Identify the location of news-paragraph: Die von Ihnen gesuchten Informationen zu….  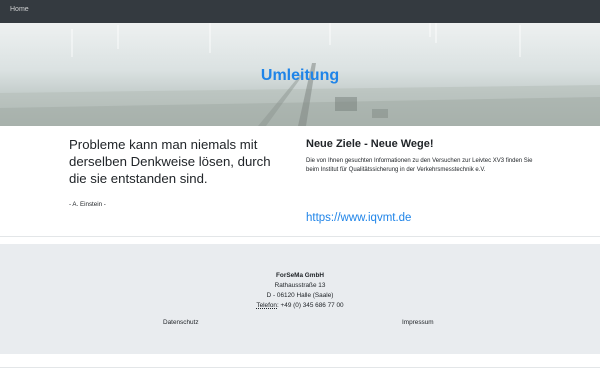
(419, 165).